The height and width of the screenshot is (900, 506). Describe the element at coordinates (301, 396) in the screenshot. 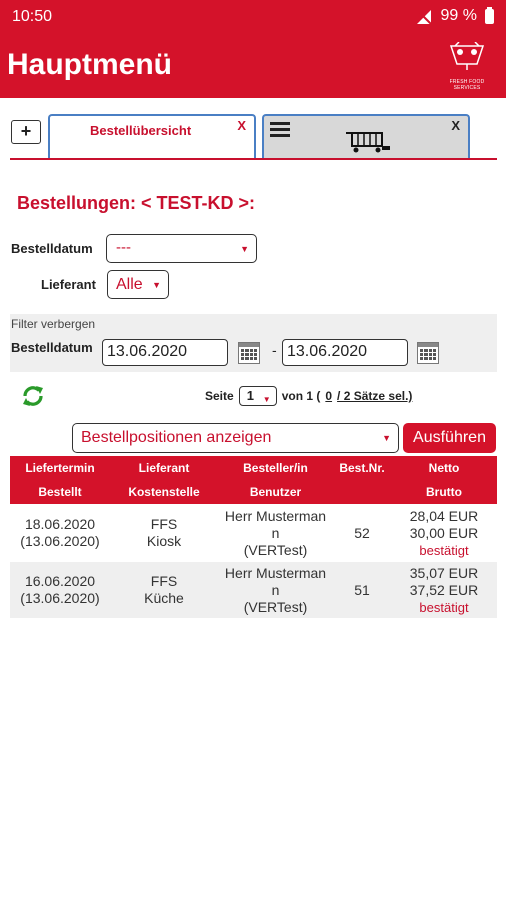

I see `pager-von-label: von 1 (` at that location.